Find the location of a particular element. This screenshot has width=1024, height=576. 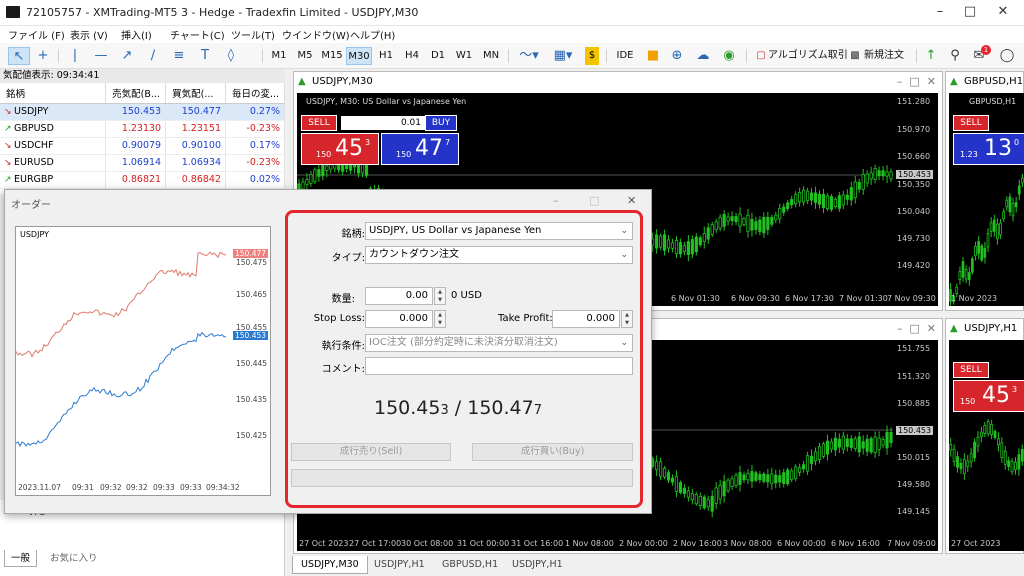

cursor-tool-icon: ↖ is located at coordinates (19, 56).